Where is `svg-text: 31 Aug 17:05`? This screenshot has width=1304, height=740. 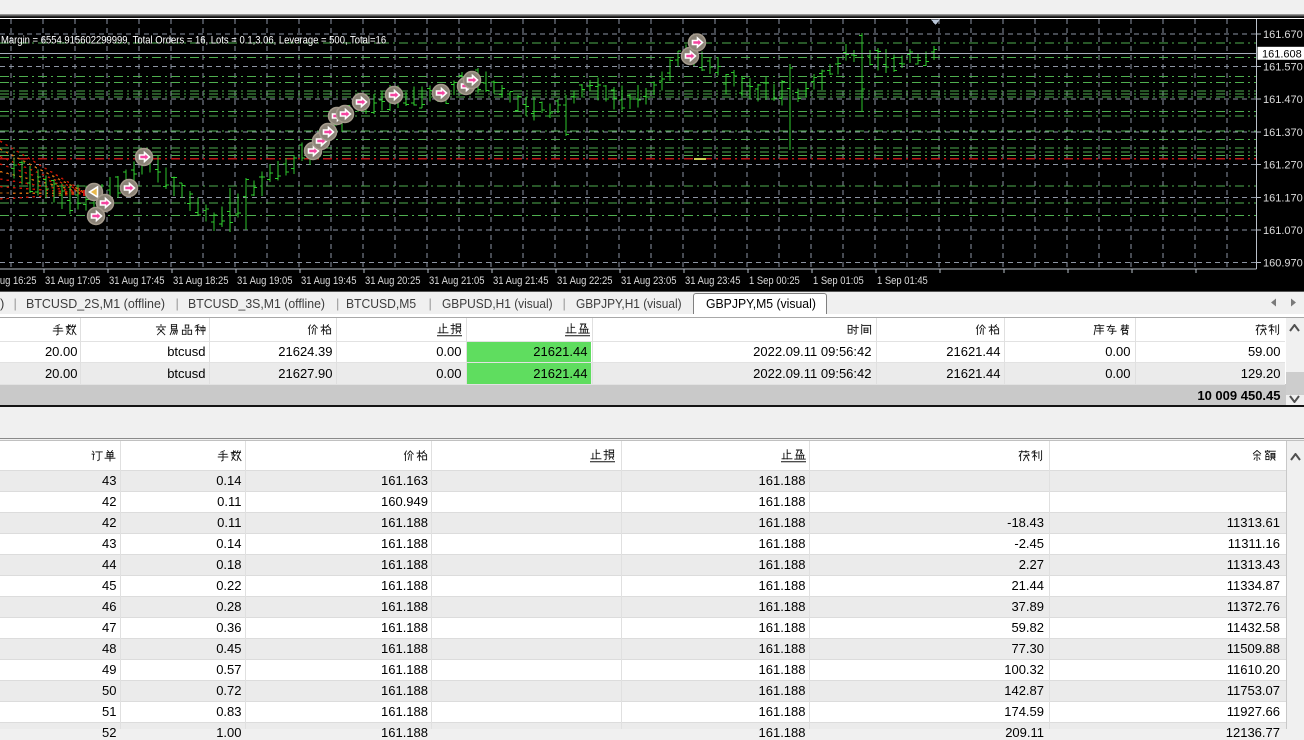
svg-text: 31 Aug 17:05 is located at coordinates (73, 281).